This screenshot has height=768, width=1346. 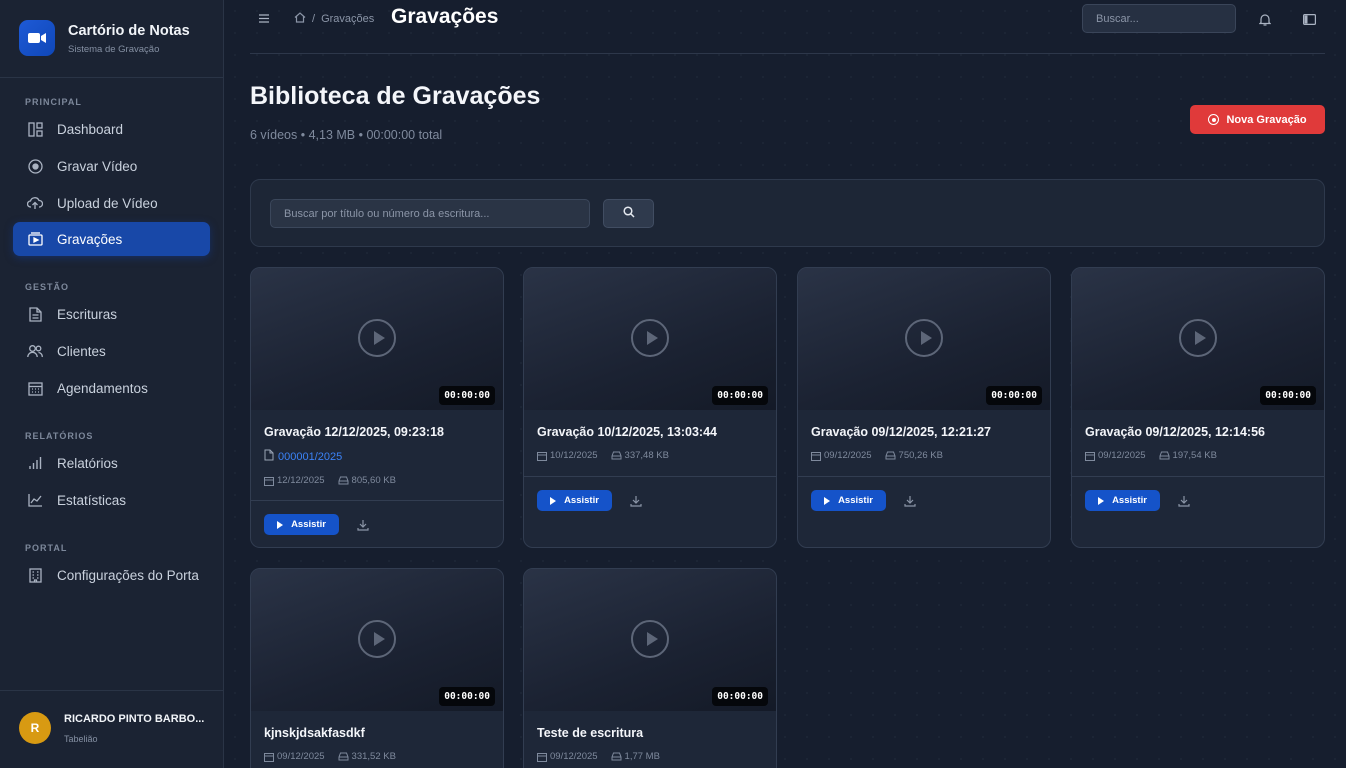 I want to click on bell-icon, so click(x=1265, y=19).